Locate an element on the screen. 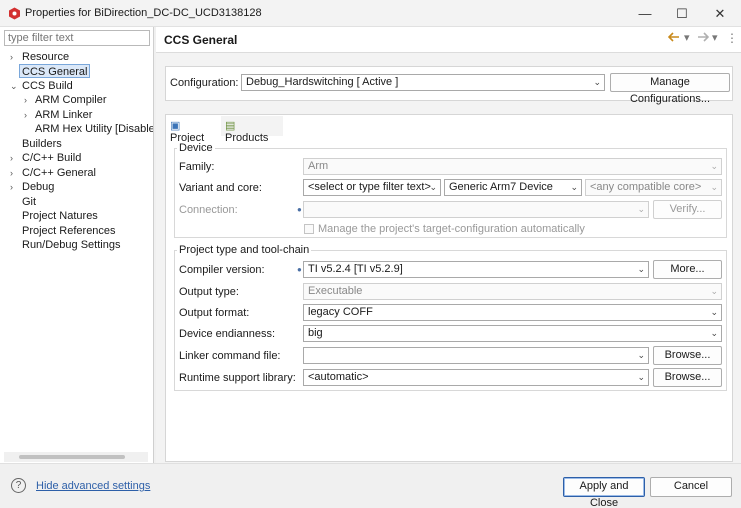 The width and height of the screenshot is (741, 508). hide-advanced-settings-link: Hide advanced settings is located at coordinates (93, 486).